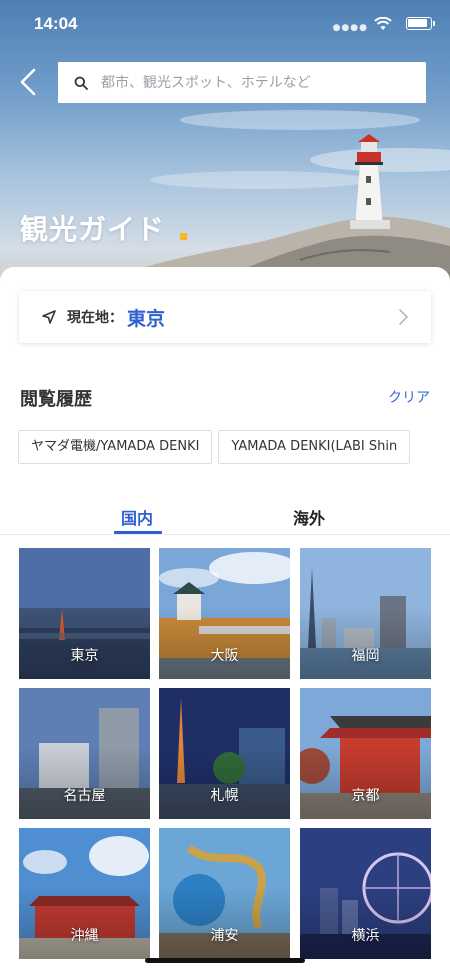 Image resolution: width=450 pixels, height=972 pixels. What do you see at coordinates (225, 25) in the screenshot?
I see `status-bar: 14:04 ●●●●` at bounding box center [225, 25].